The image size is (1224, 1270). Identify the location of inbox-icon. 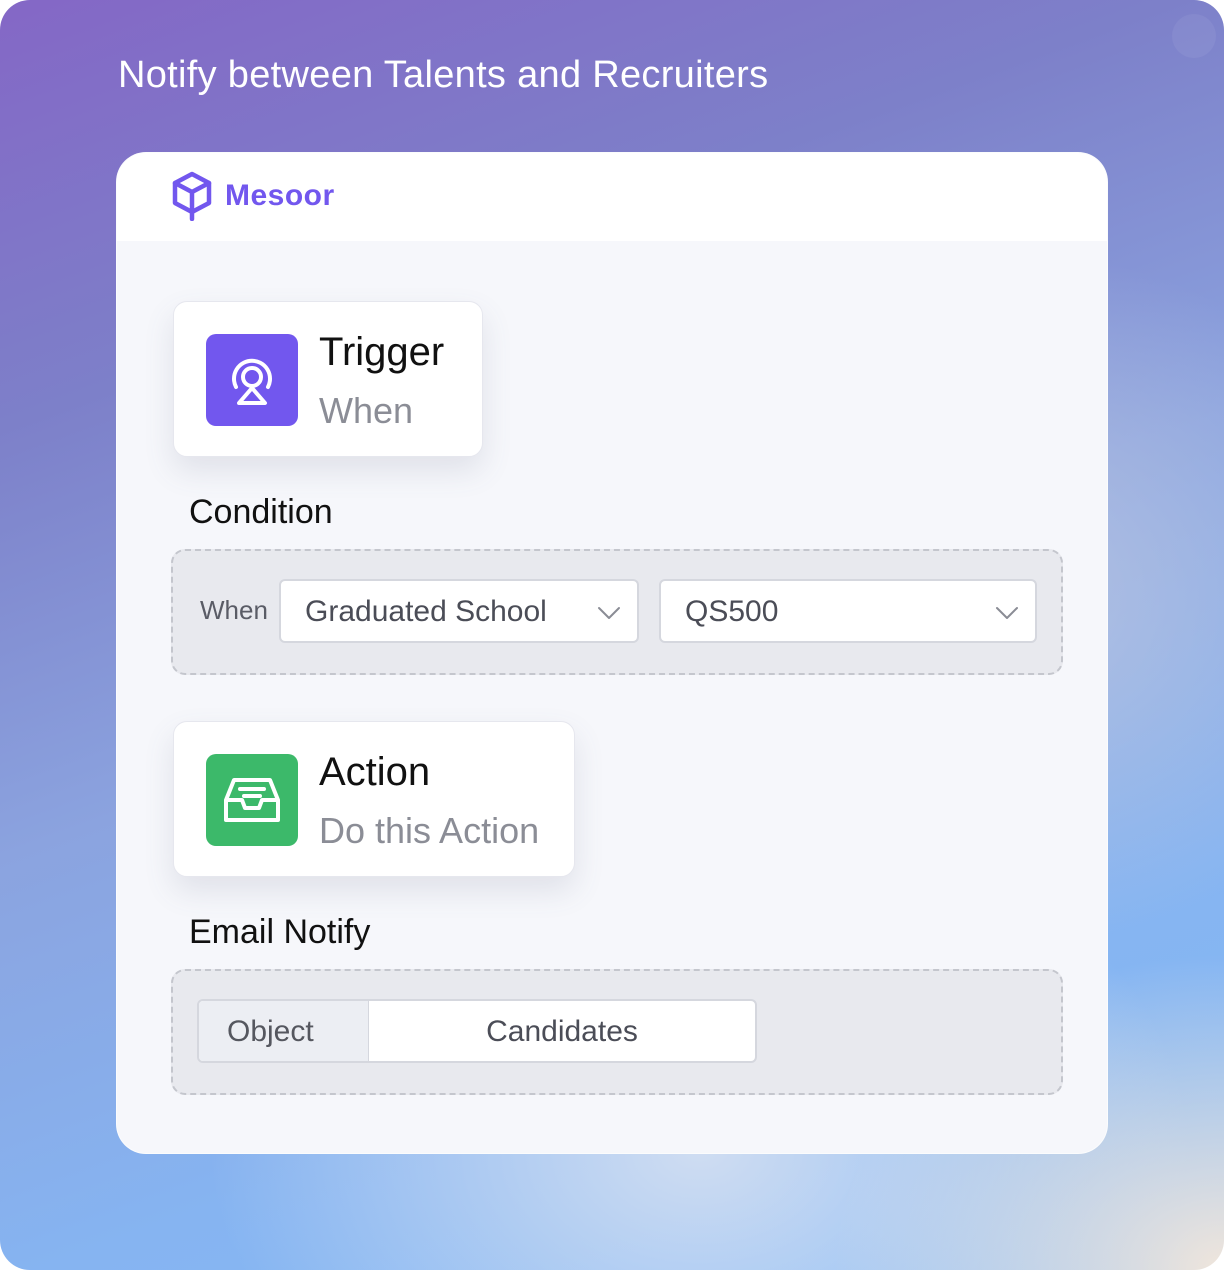
(252, 800).